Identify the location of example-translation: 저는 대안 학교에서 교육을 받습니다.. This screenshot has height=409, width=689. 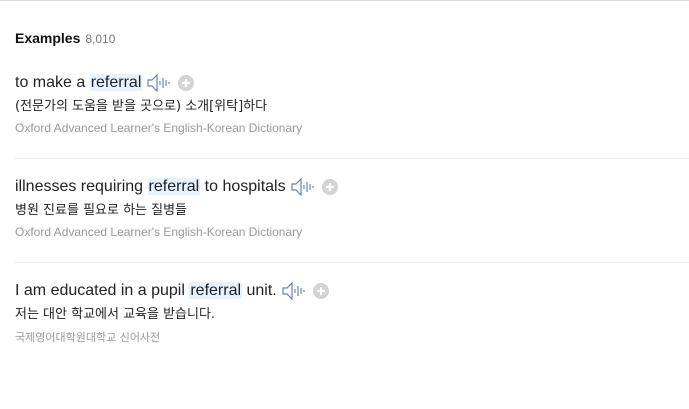
(115, 314).